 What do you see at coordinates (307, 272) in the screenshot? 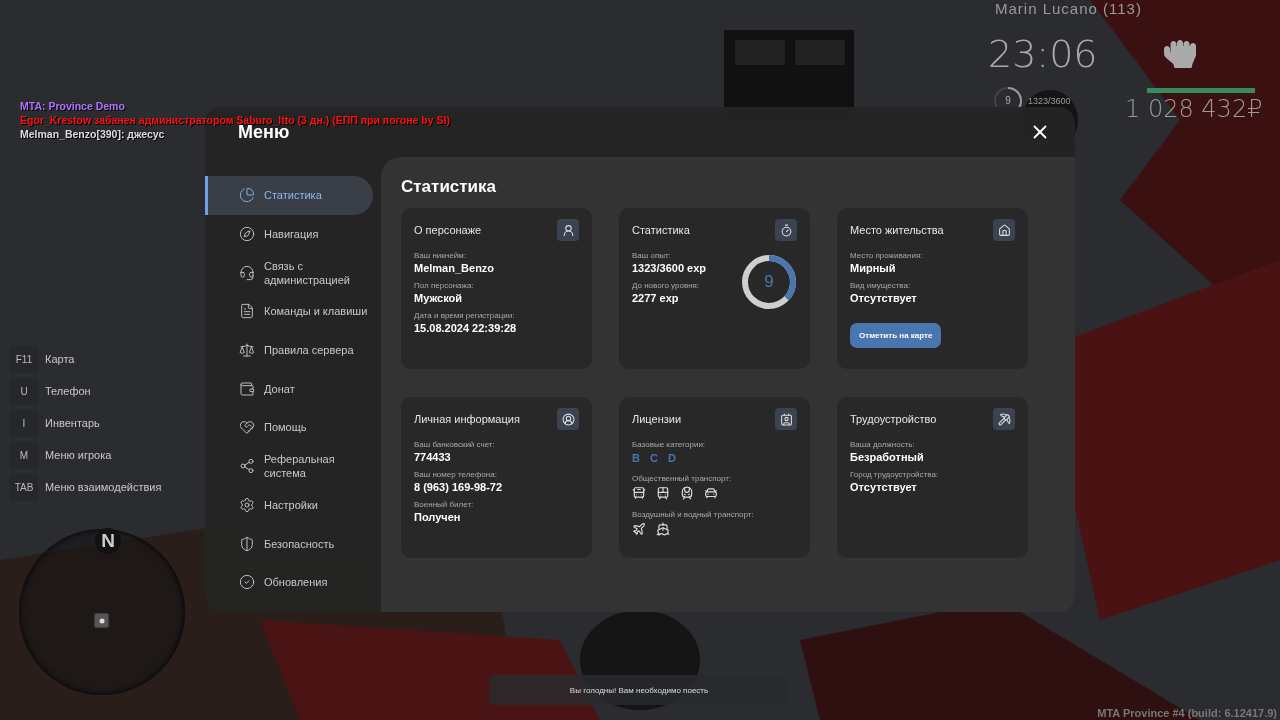
I see `sidebar-label: Связь с администрацией` at bounding box center [307, 272].